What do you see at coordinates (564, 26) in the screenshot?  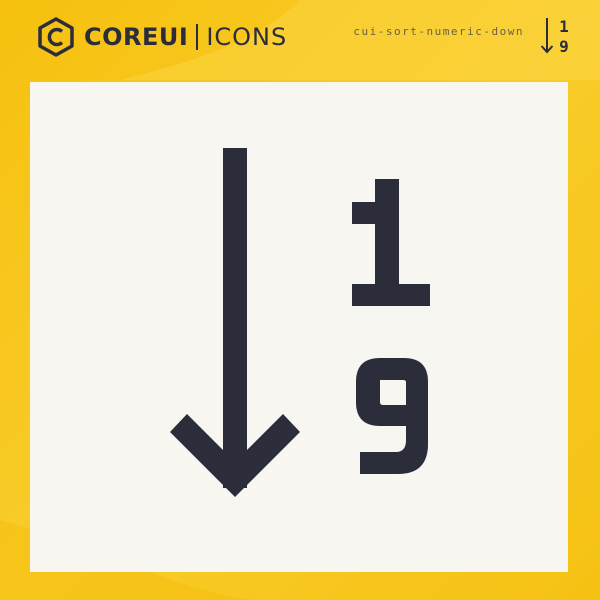 I see `thumb-digit-top: 1` at bounding box center [564, 26].